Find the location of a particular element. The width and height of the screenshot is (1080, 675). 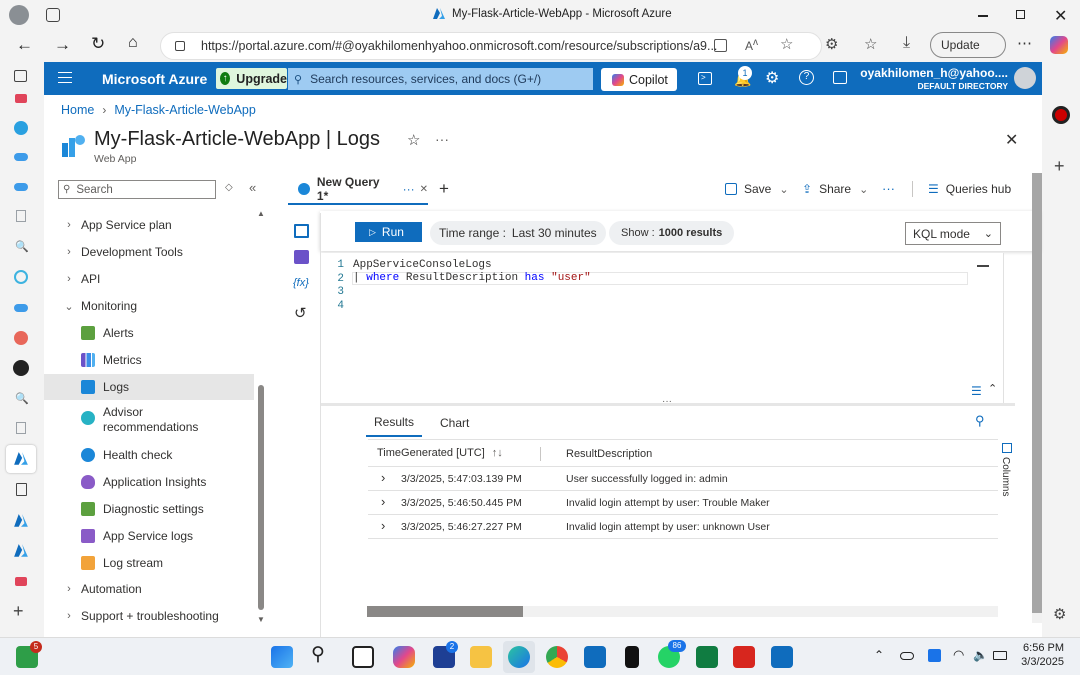

portal-menu-icon is located at coordinates (65, 77).